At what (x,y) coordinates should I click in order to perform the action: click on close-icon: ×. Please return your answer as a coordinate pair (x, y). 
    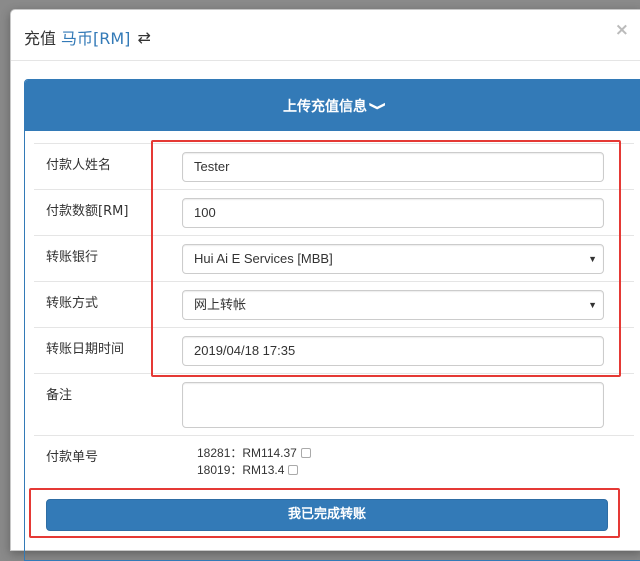
    Looking at the image, I should click on (622, 30).